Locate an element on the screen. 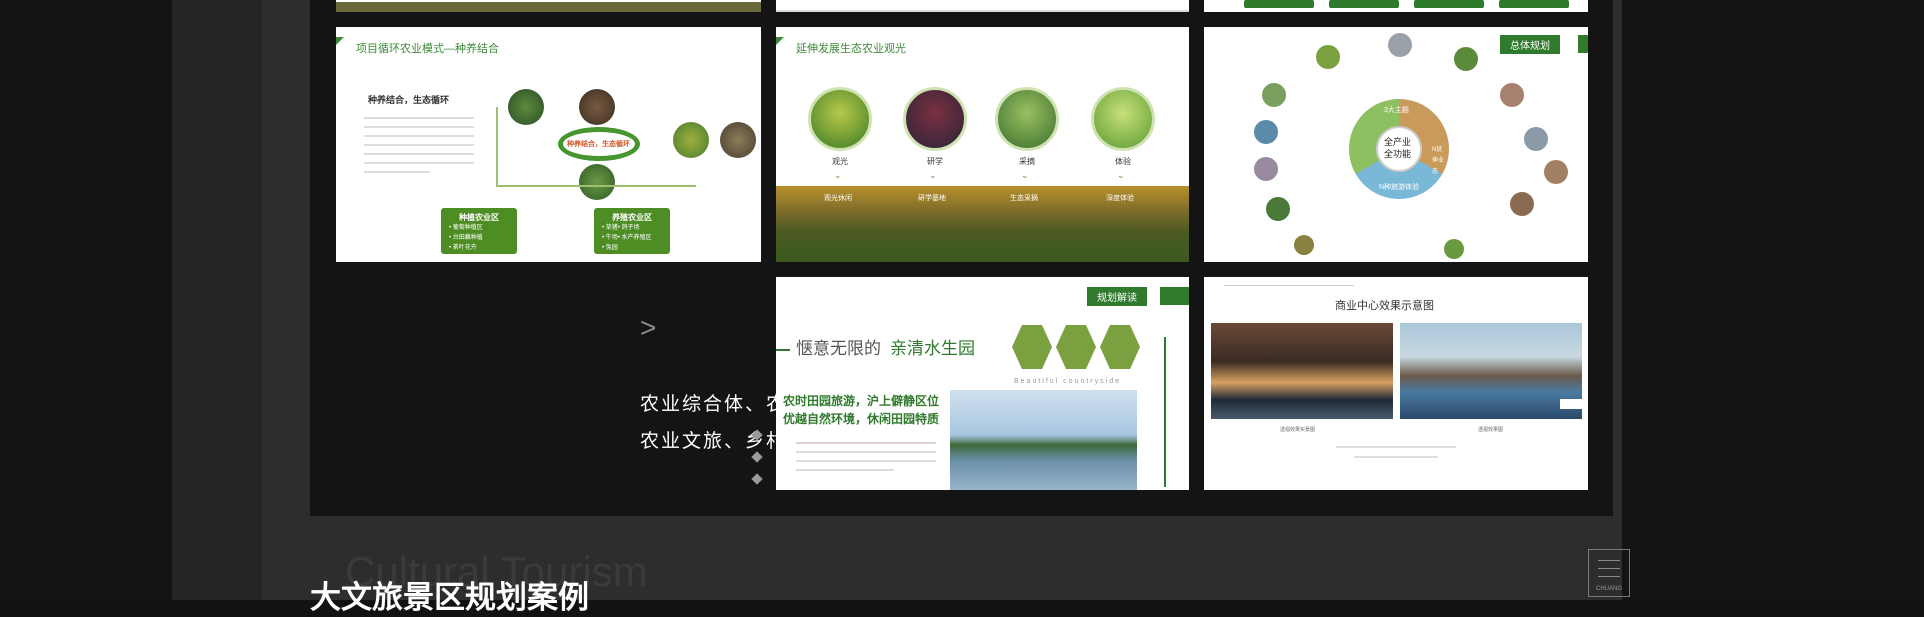  english-subtitle: Beautiful countryside is located at coordinates (1067, 381).